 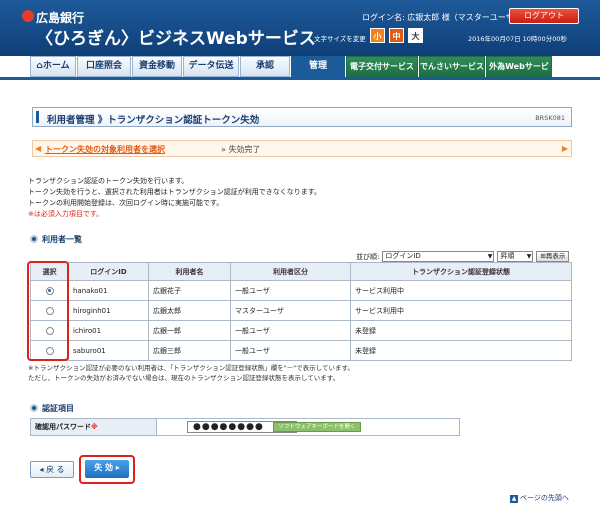 I want to click on back-button: ◂ 戻 る, so click(x=52, y=469).